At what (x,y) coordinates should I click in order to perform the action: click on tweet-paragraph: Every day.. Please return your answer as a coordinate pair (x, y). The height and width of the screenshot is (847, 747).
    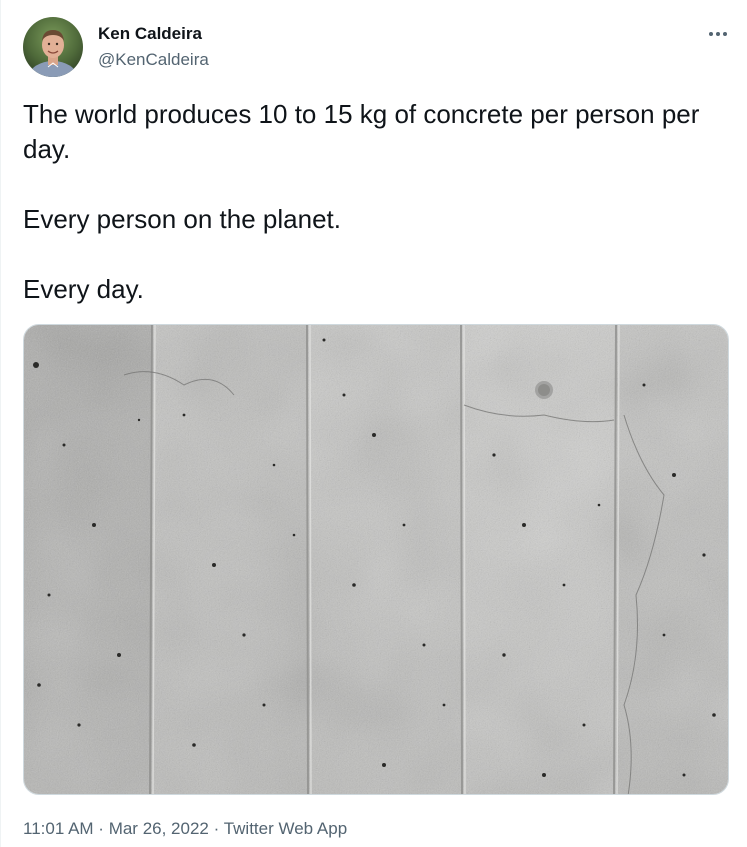
    Looking at the image, I should click on (83, 289).